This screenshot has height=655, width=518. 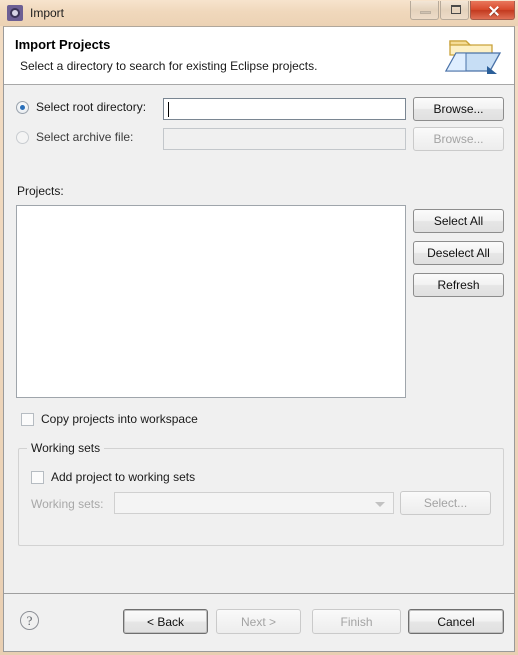 I want to click on select-all-button: Select All, so click(x=458, y=221).